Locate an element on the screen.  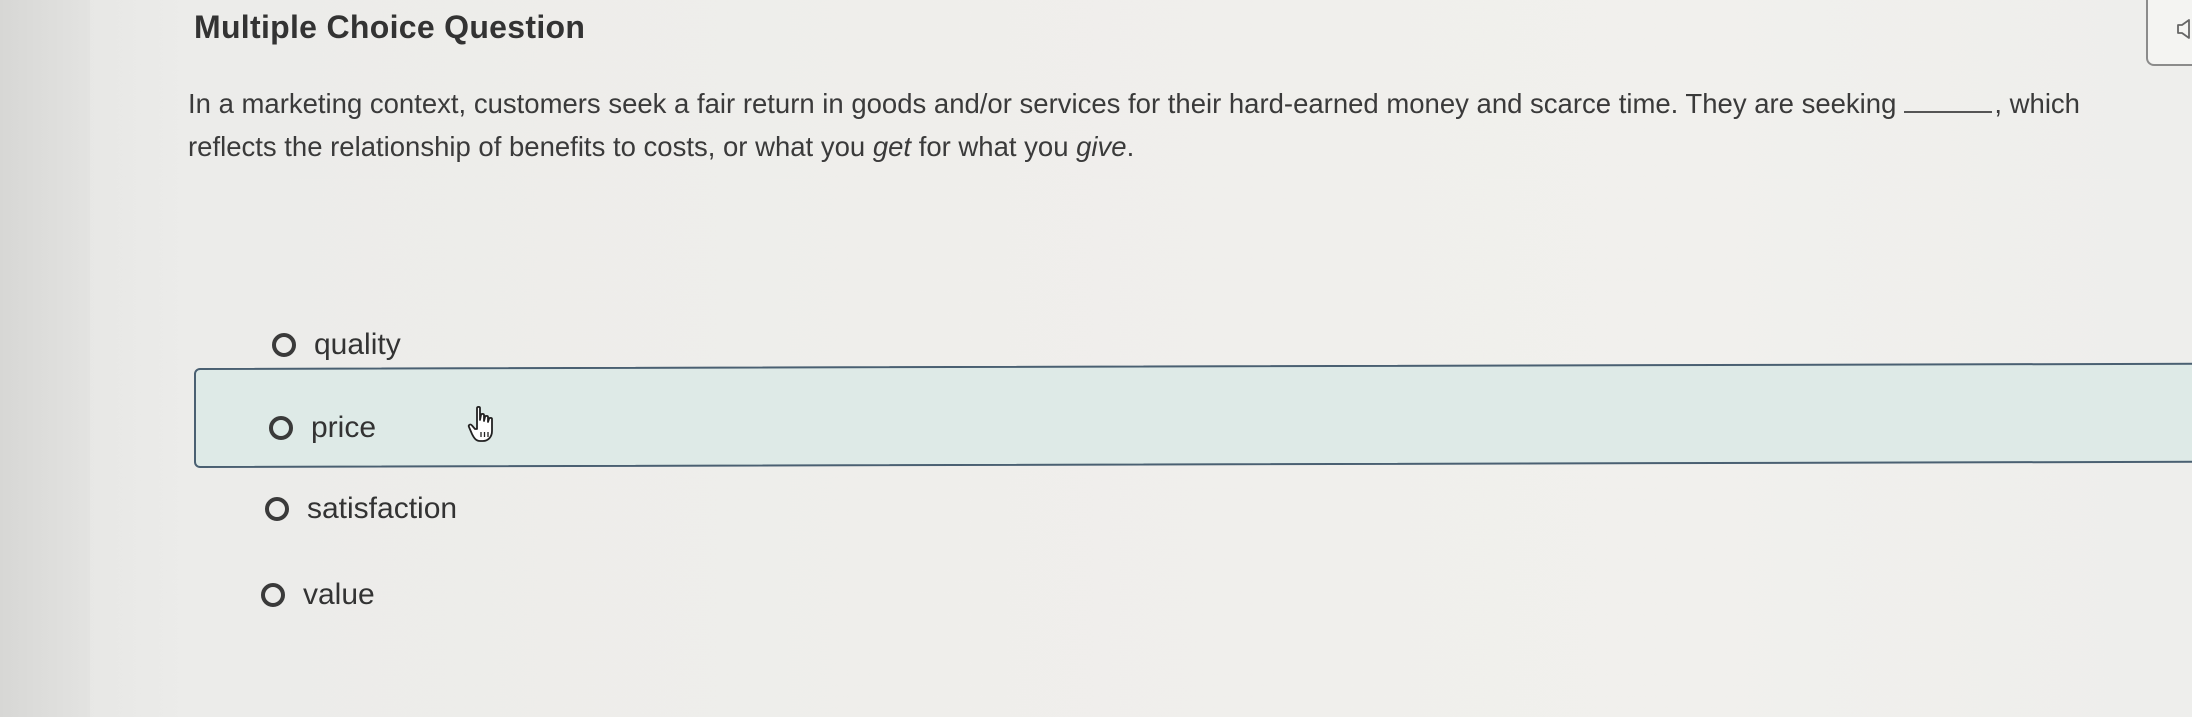
option-value: value is located at coordinates (318, 595).